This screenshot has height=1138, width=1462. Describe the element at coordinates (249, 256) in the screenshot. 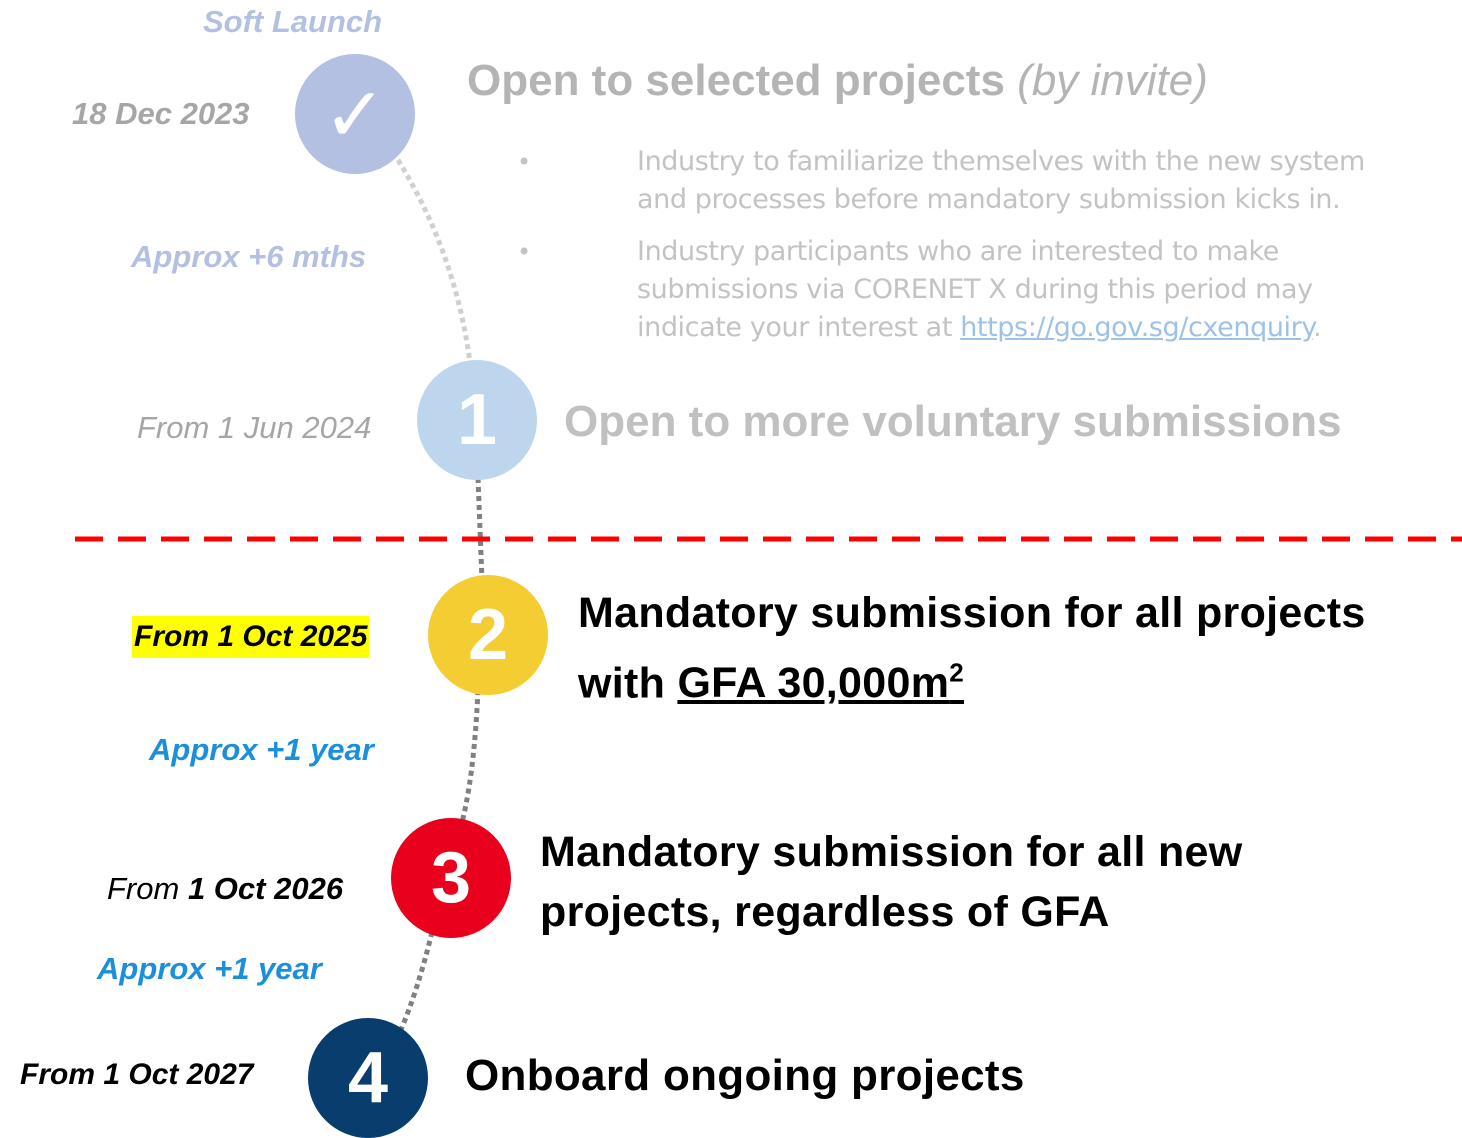

I see `gap-label-1: Approx +6 mths` at that location.